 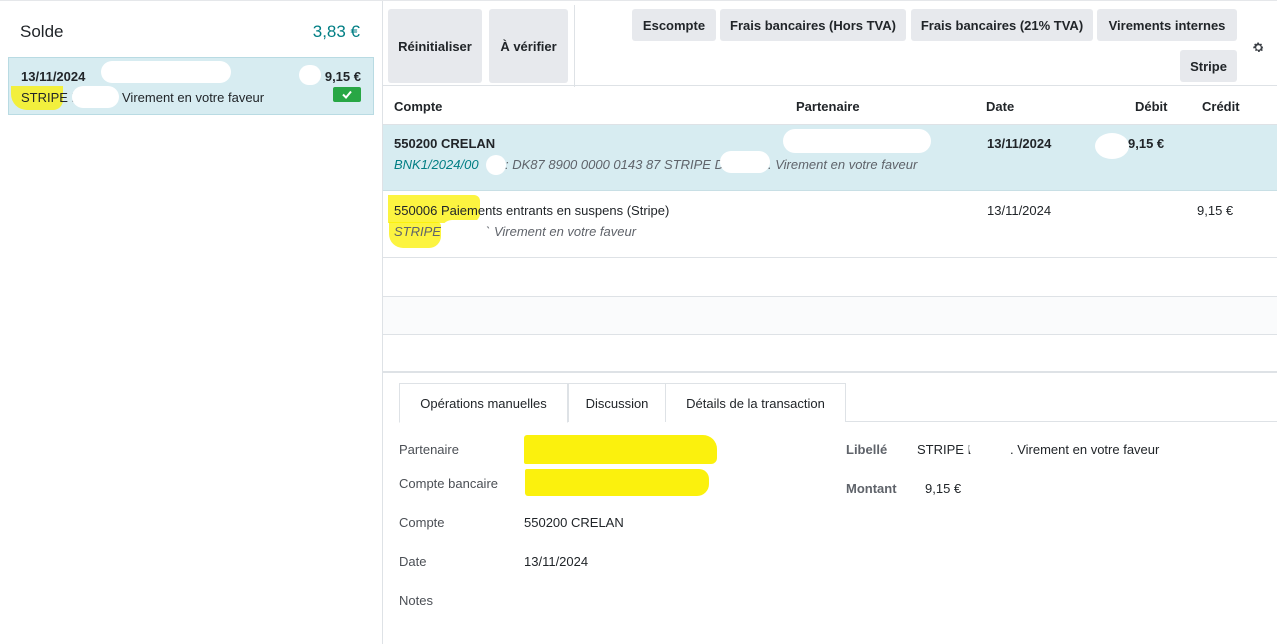 I want to click on balance-label: Solde, so click(x=42, y=31).